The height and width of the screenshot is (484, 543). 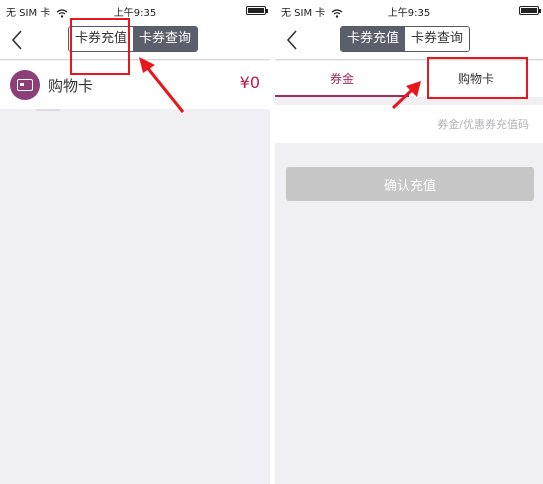 I want to click on shopping-card-row: 购物卡 ¥0, so click(x=135, y=85).